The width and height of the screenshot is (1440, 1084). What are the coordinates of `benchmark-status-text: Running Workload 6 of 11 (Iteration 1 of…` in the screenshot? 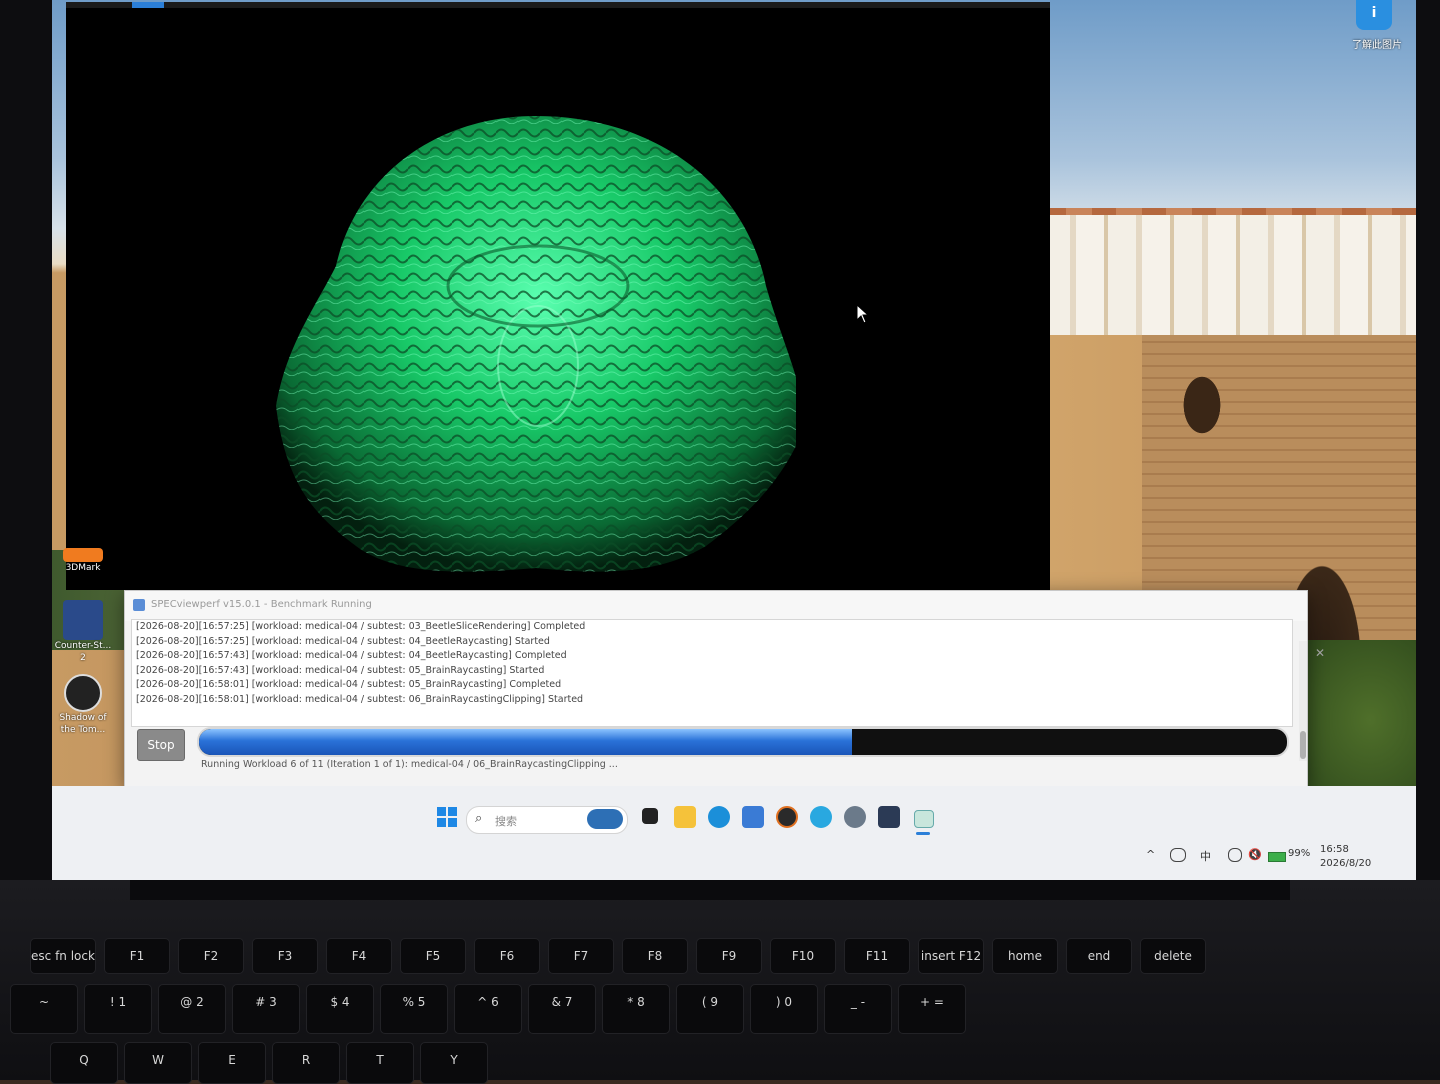 It's located at (409, 764).